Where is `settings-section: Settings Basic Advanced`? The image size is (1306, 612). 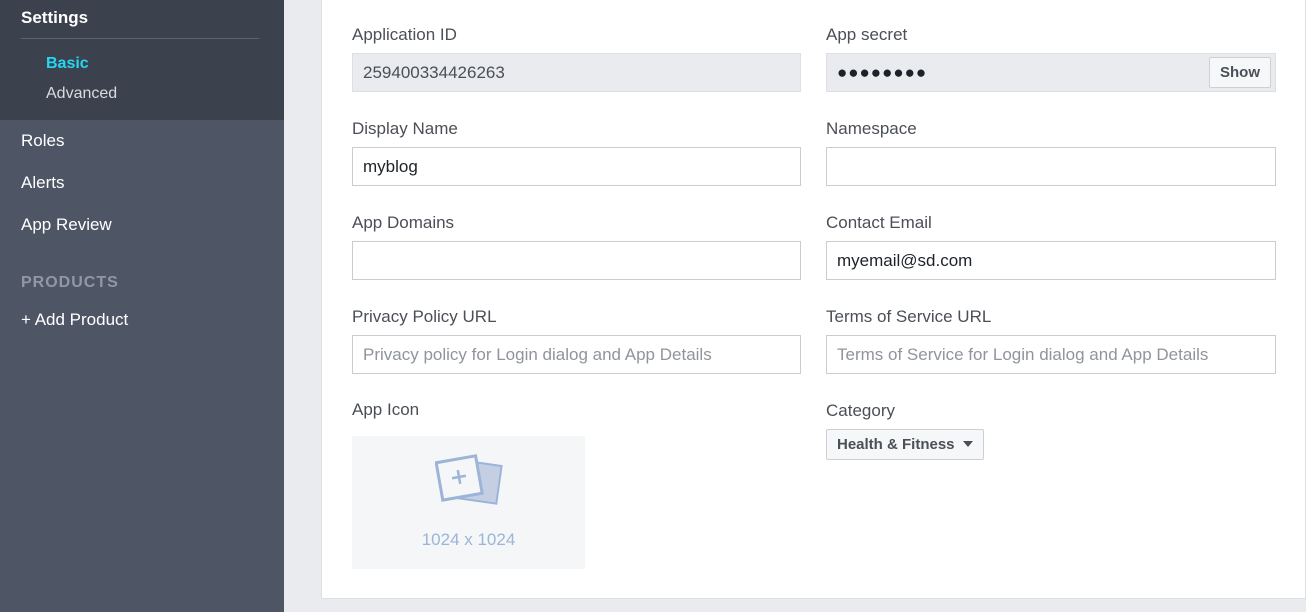 settings-section: Settings Basic Advanced is located at coordinates (142, 60).